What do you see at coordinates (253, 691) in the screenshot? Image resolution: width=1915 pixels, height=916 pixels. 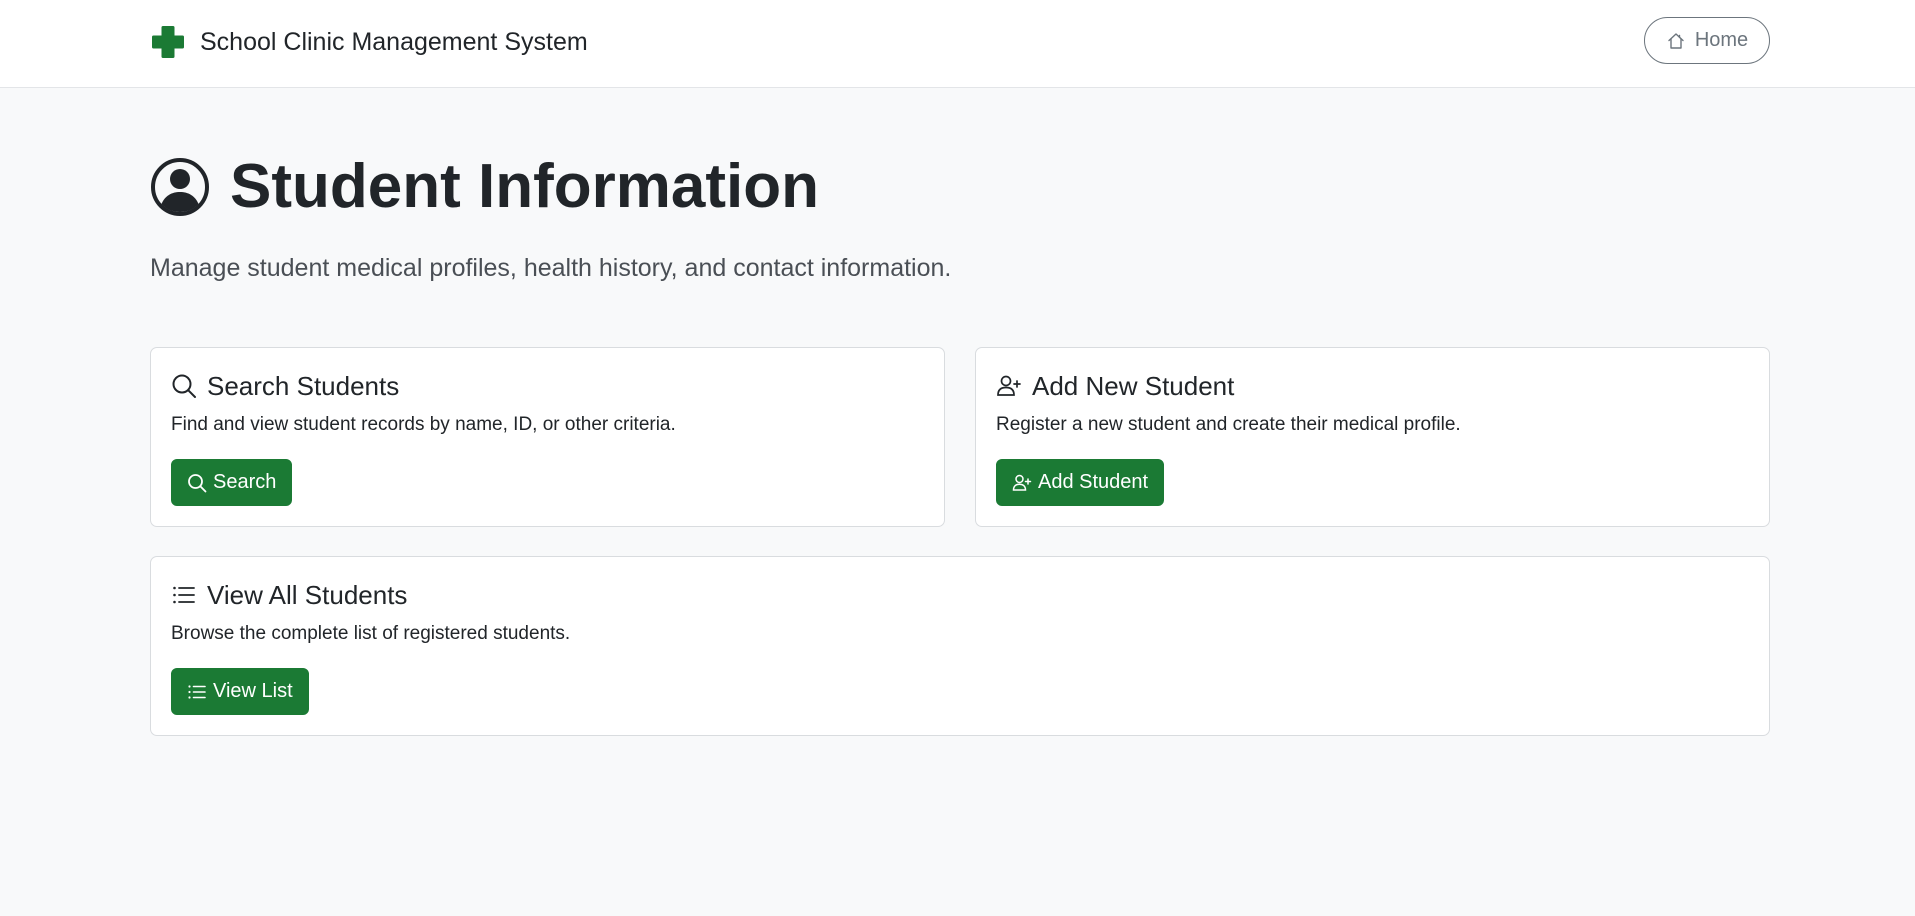 I see `view-list-button-label: View List` at bounding box center [253, 691].